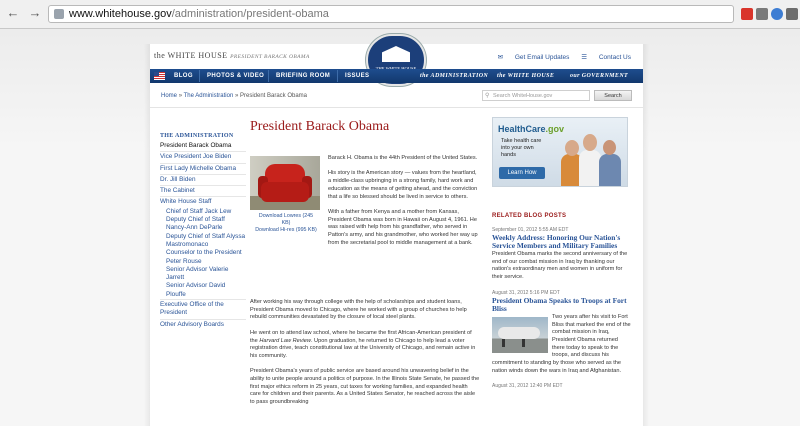  I want to click on airplane-thumbnail, so click(520, 334).